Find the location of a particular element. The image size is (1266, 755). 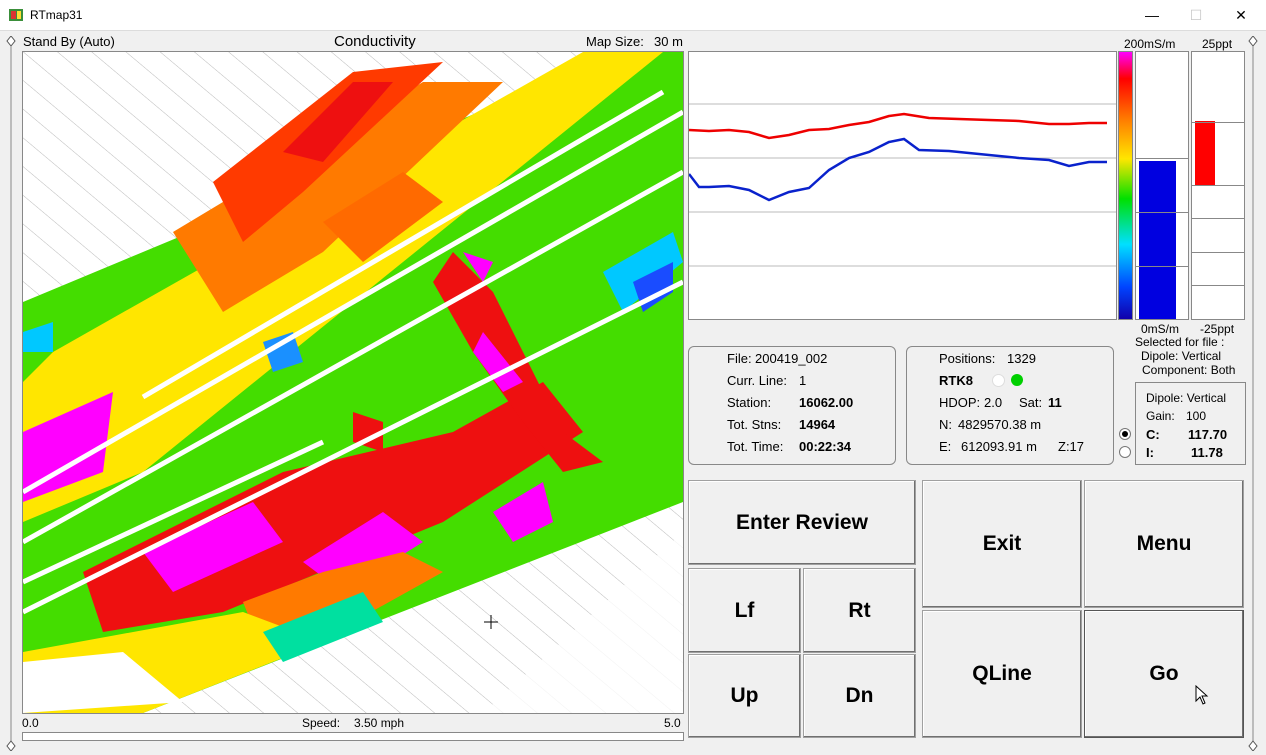

menu-accel: M is located at coordinates (1145, 543).